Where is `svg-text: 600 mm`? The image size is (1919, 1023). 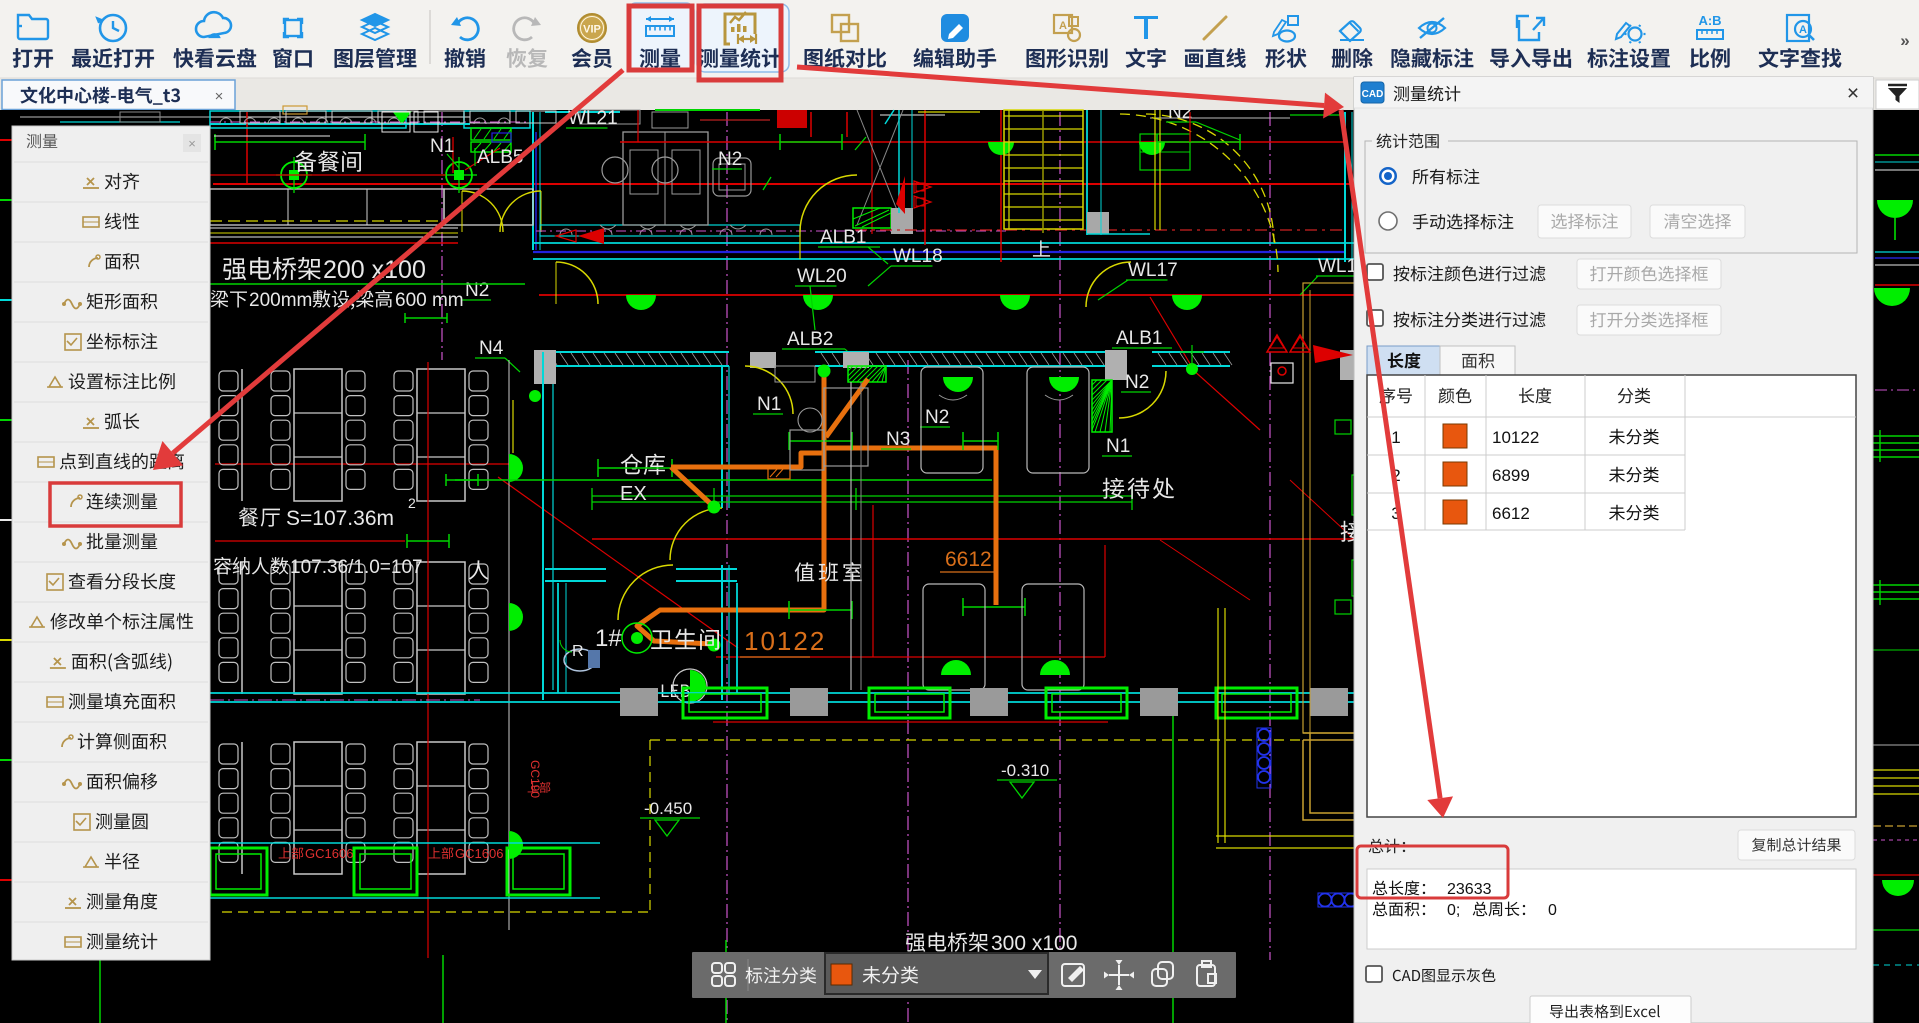 svg-text: 600 mm is located at coordinates (429, 300).